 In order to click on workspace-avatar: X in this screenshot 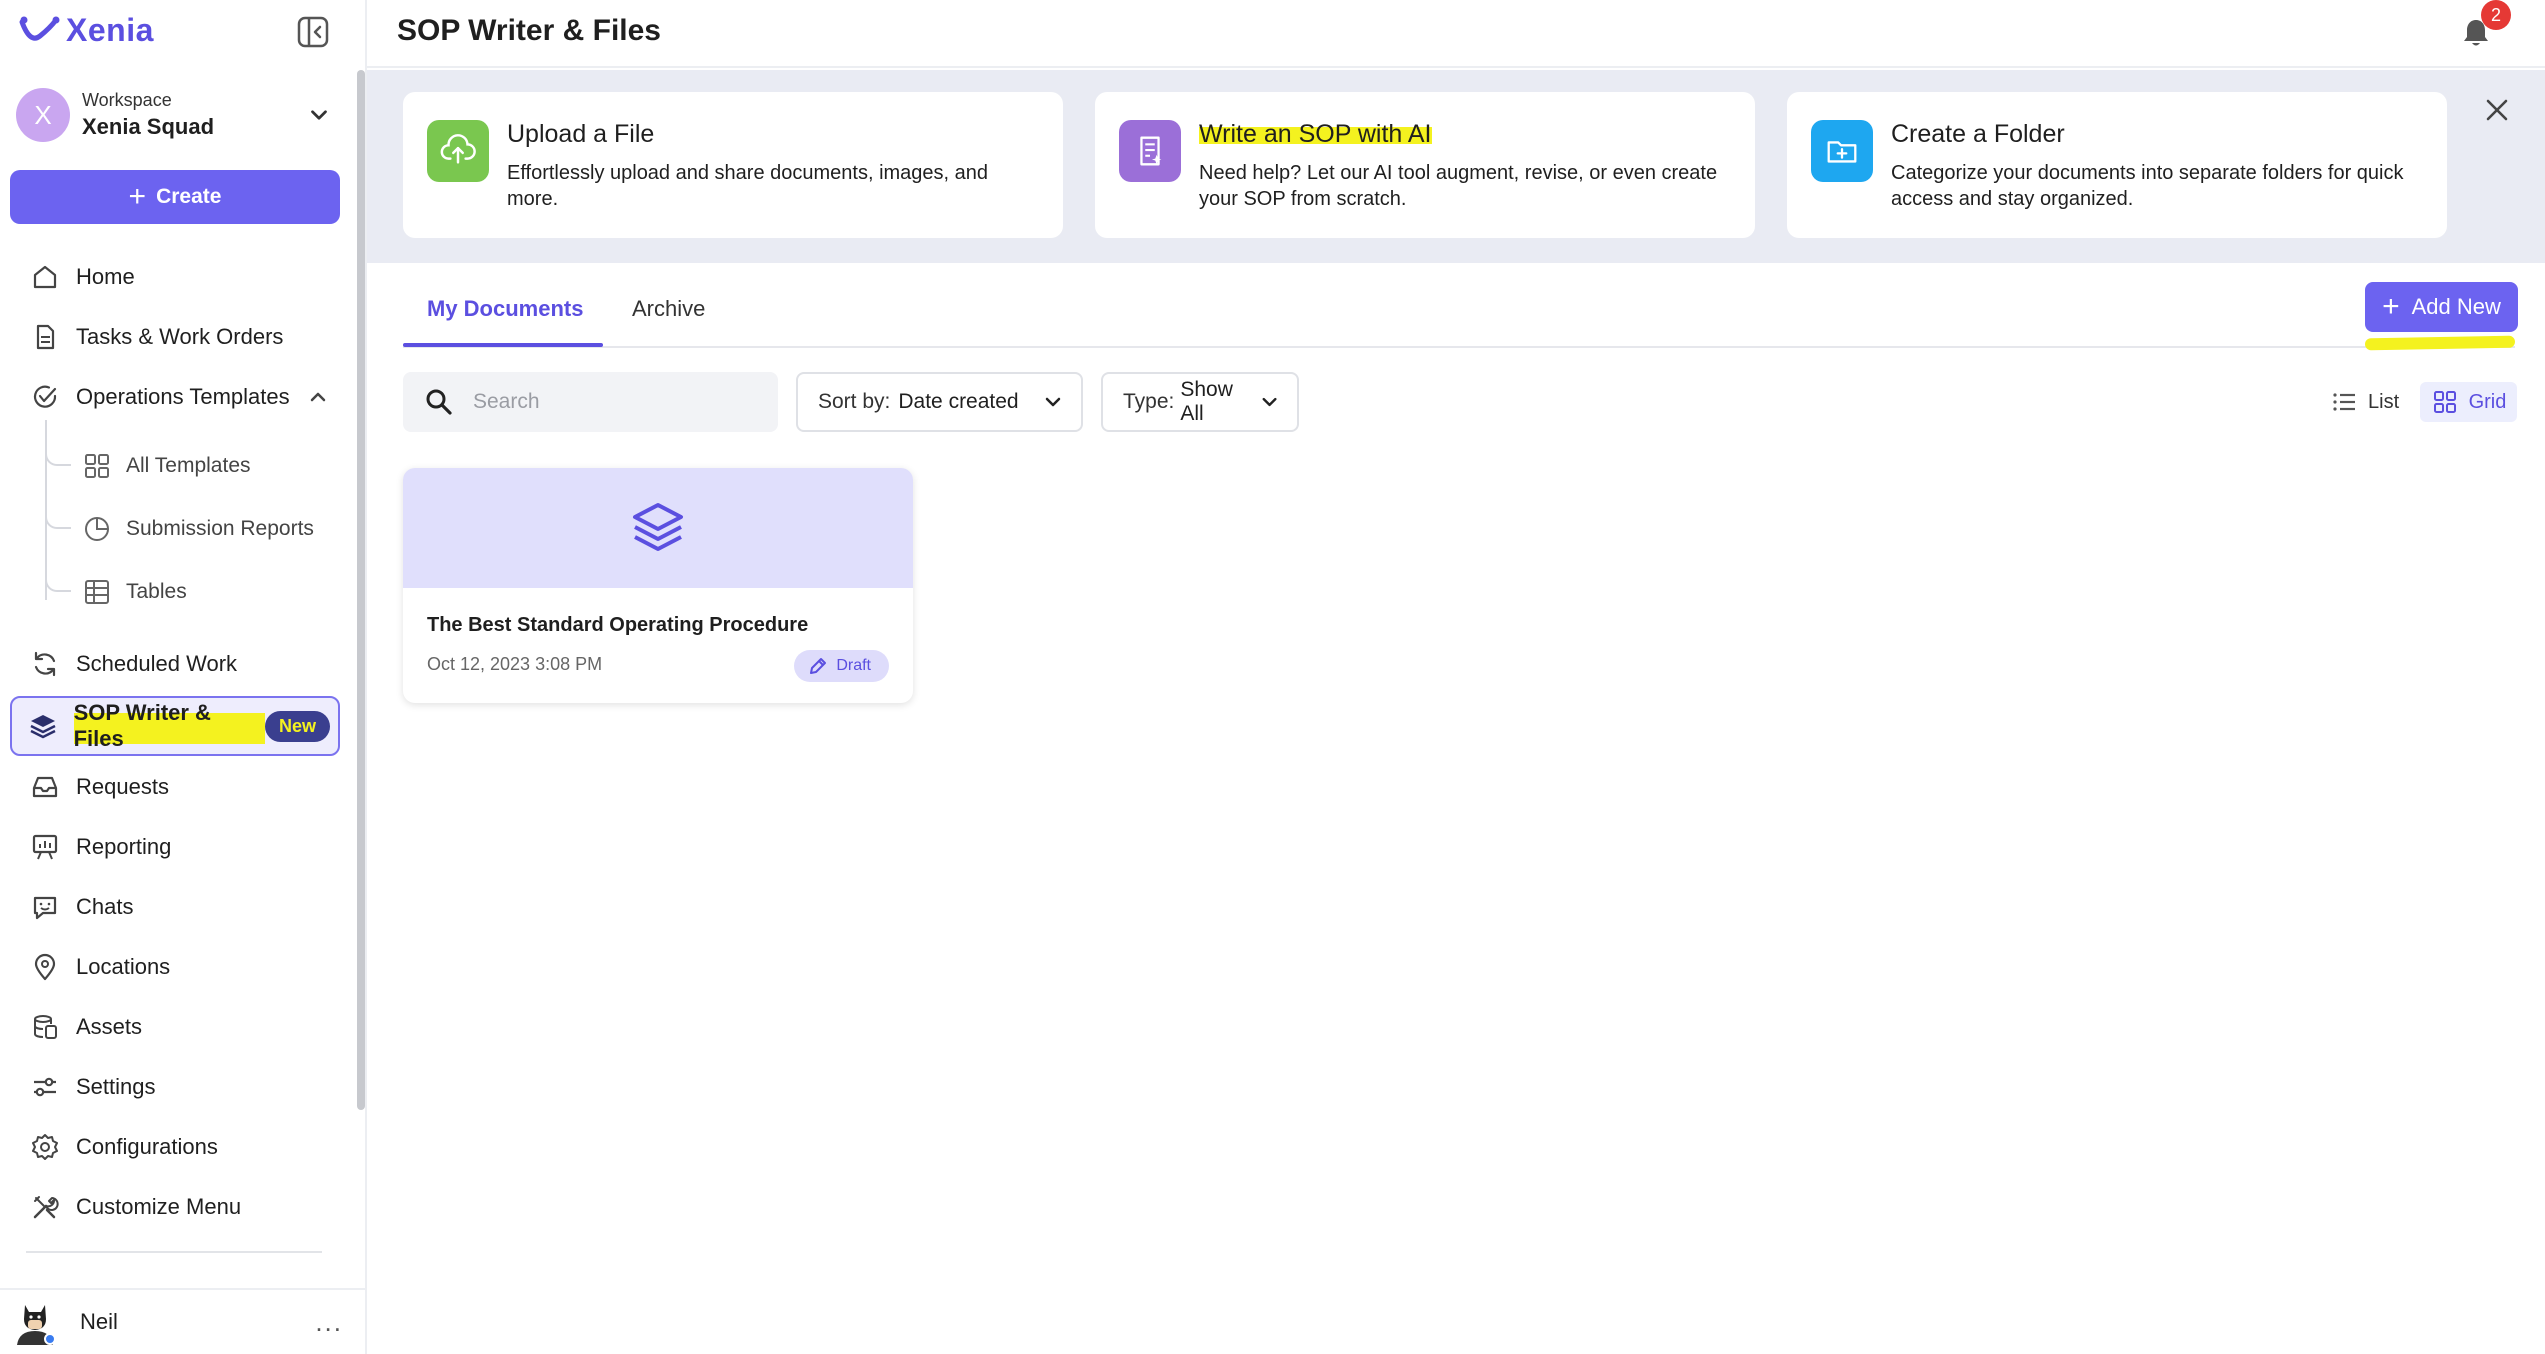, I will do `click(43, 115)`.